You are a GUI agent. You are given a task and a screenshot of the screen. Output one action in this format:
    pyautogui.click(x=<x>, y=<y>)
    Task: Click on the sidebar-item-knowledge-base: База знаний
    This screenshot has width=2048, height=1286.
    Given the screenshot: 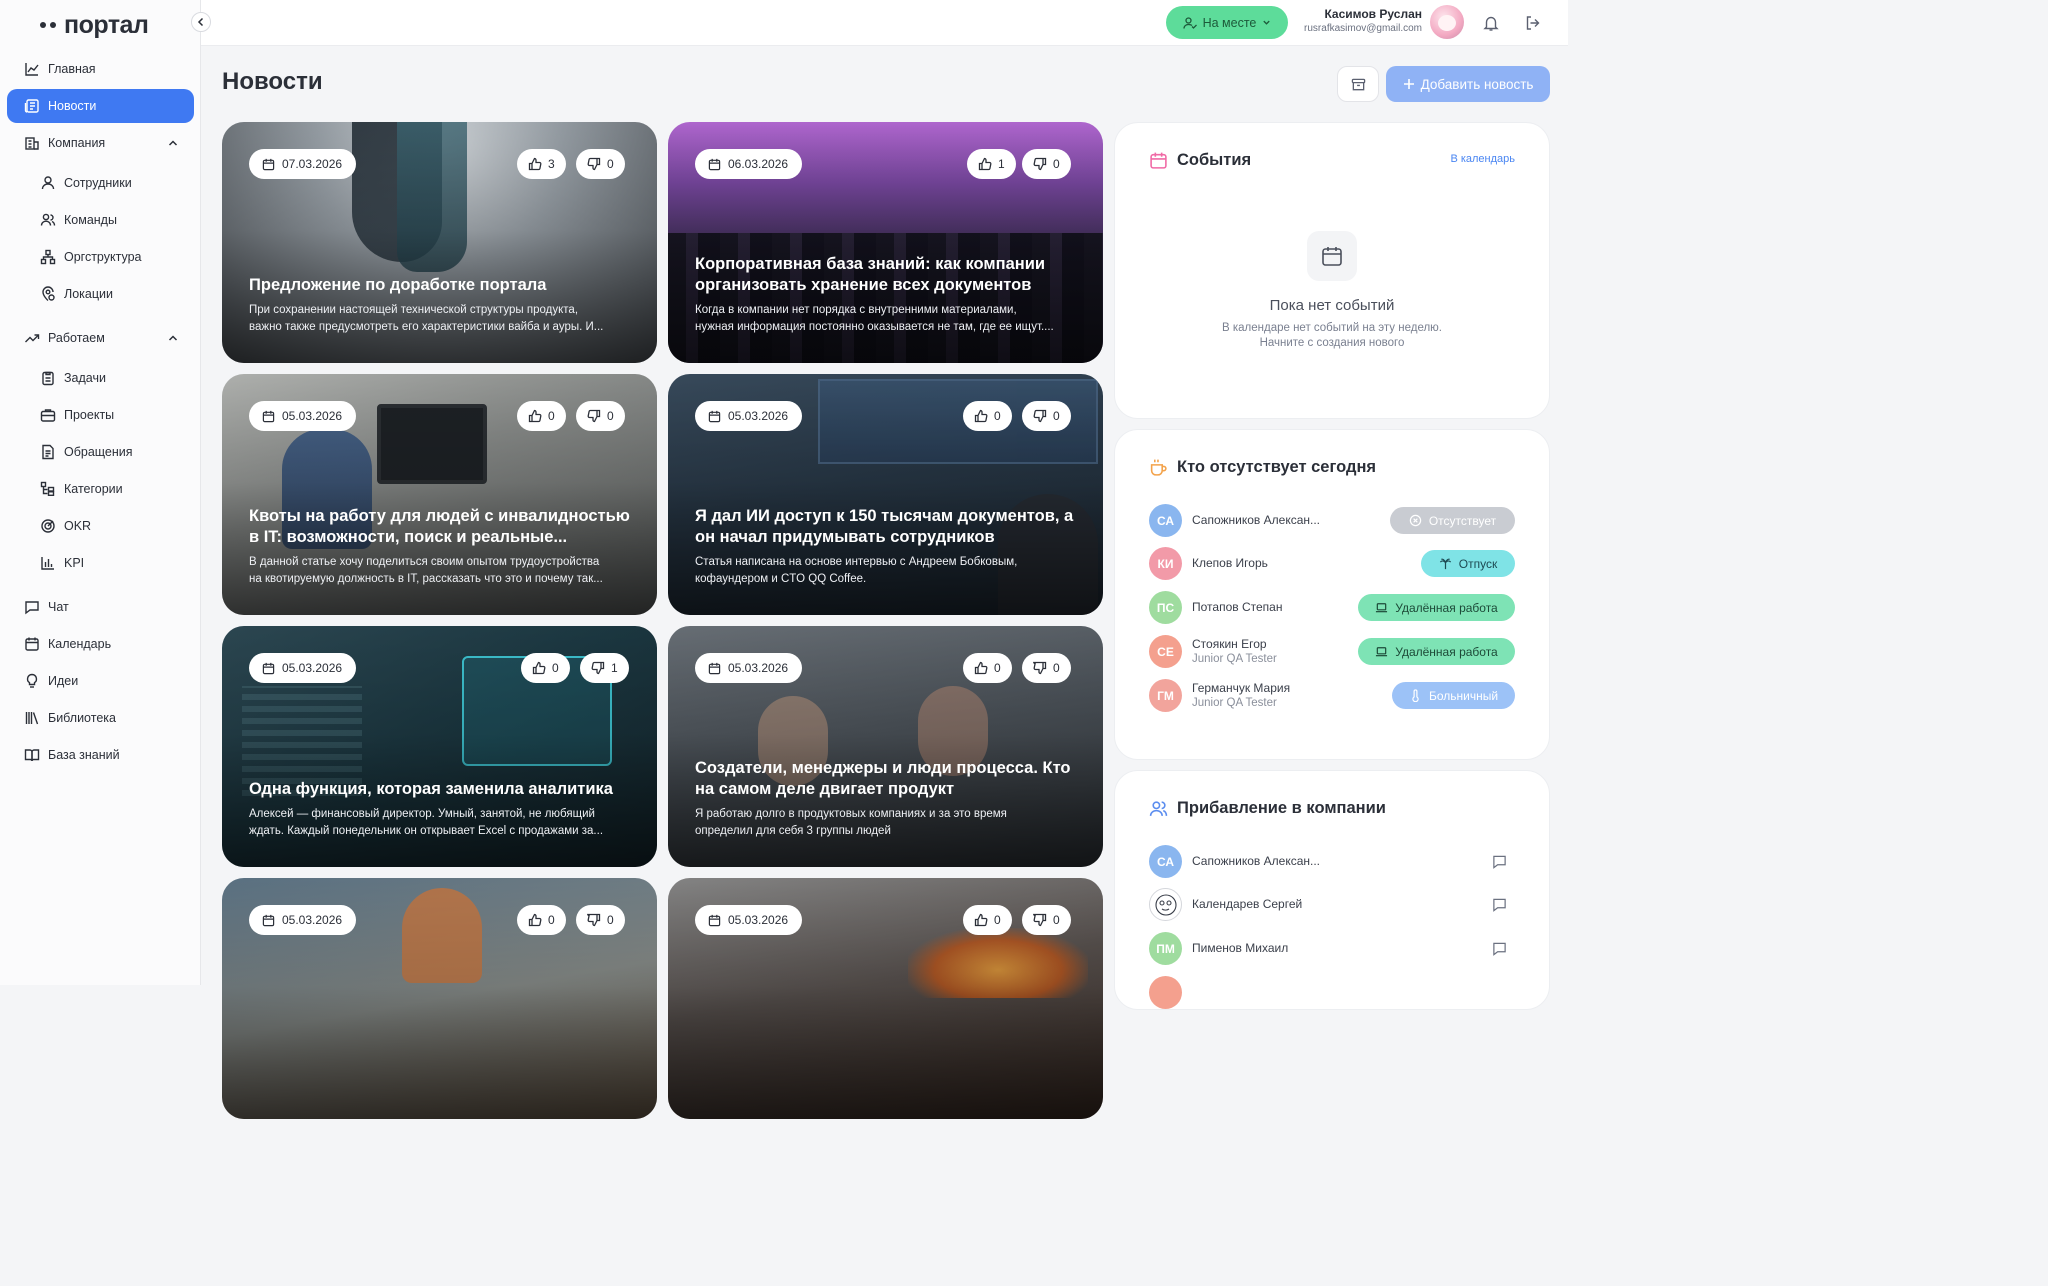 What is the action you would take?
    pyautogui.click(x=109, y=755)
    